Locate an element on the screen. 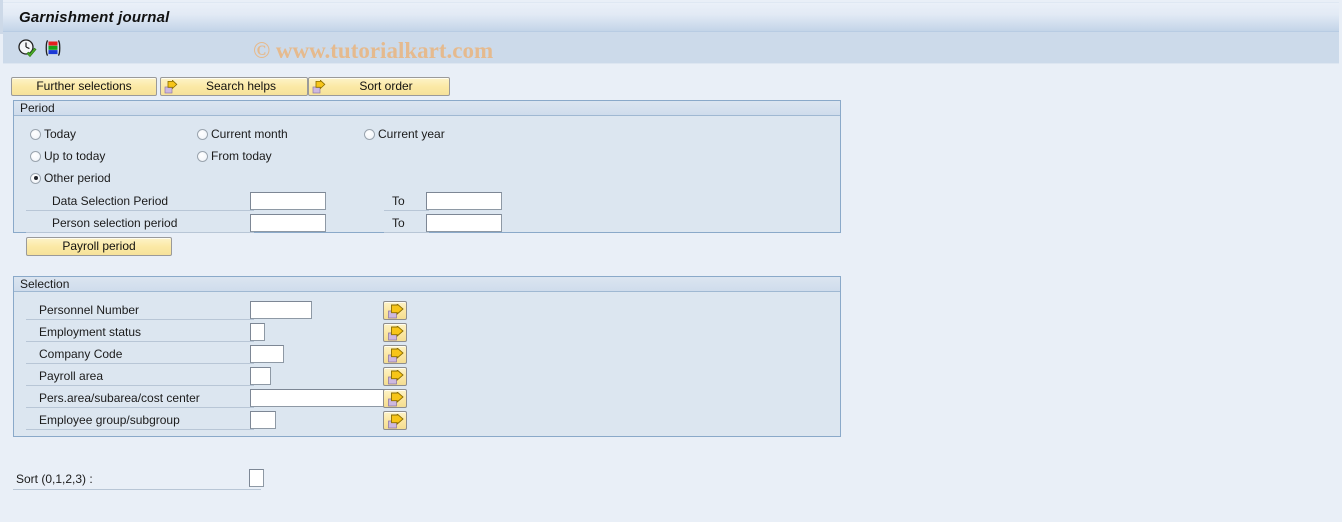 The width and height of the screenshot is (1342, 522). selection-group-title: Selection is located at coordinates (427, 284).